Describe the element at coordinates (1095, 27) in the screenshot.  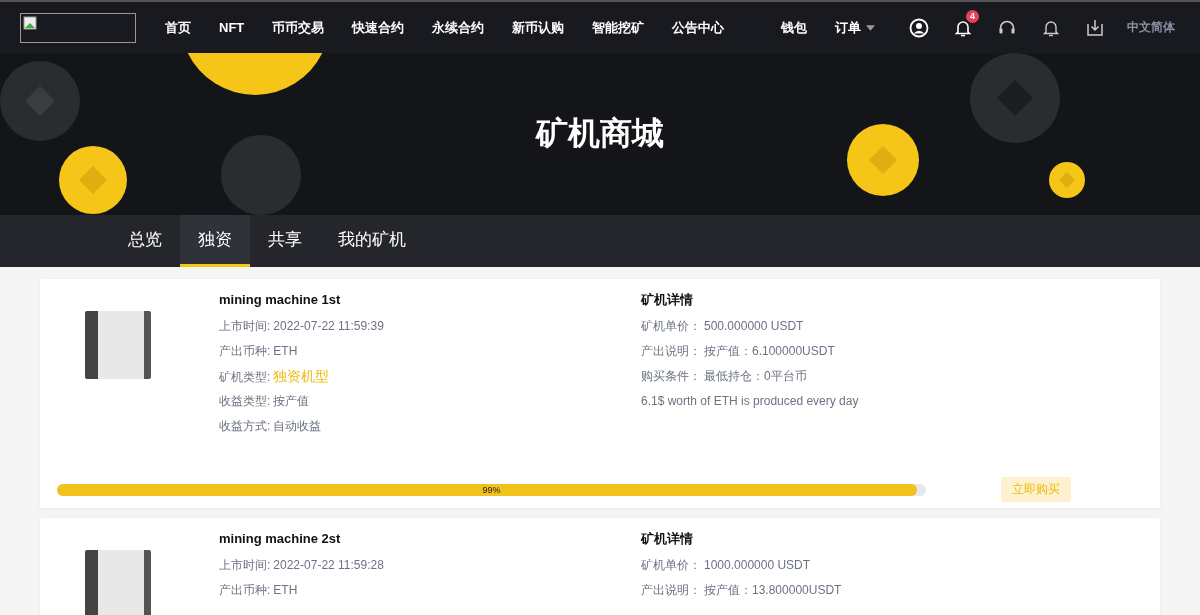
I see `download-icon` at that location.